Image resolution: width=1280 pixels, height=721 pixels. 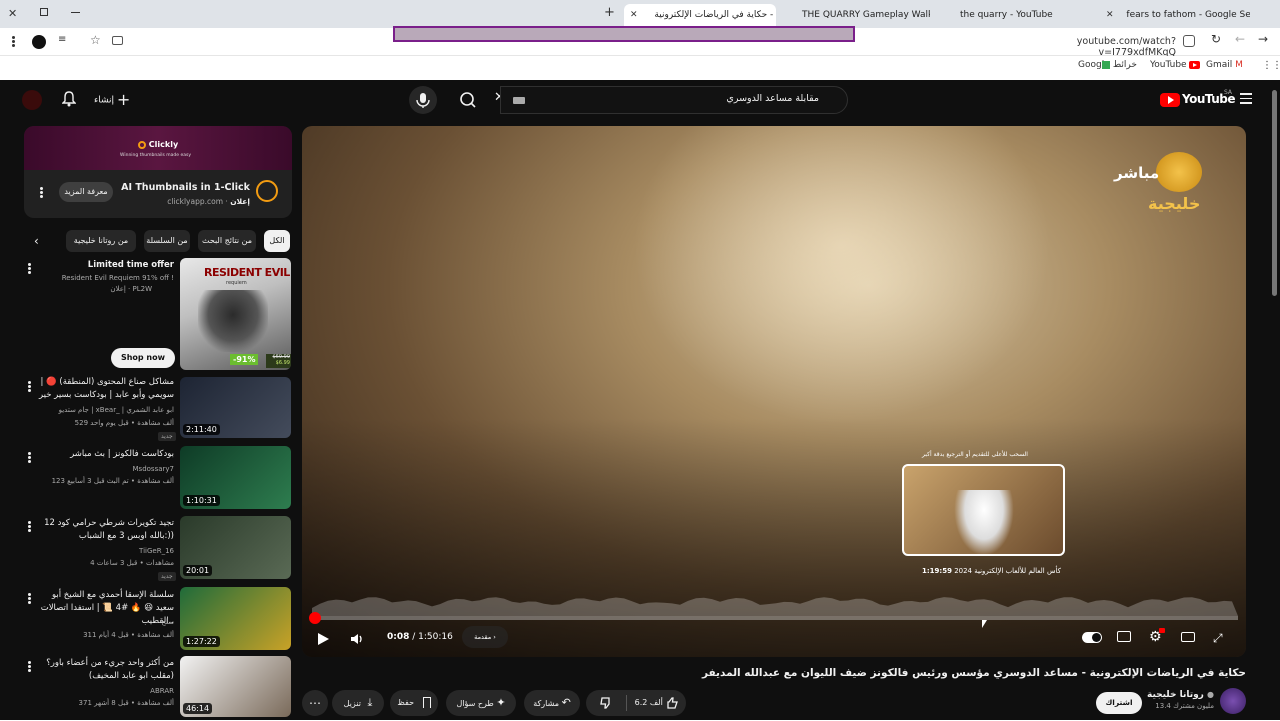 I want to click on ad-domain: clicklyapp.com, so click(x=195, y=201).